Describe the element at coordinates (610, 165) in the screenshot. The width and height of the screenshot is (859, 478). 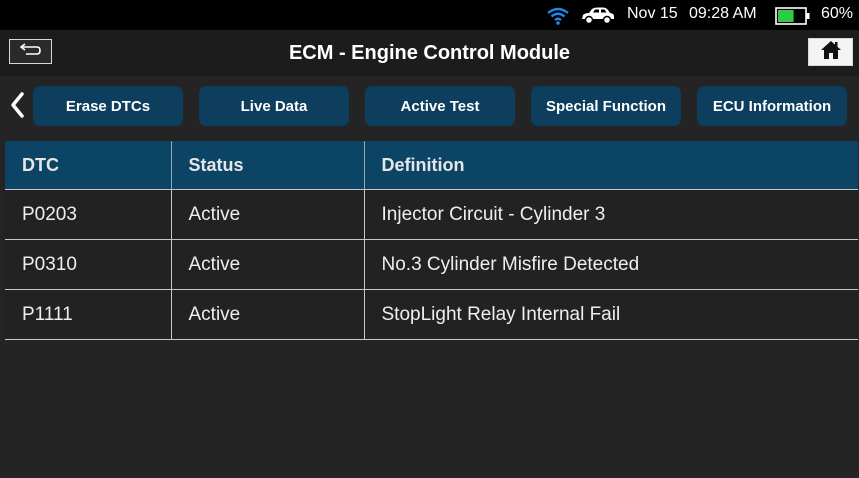
I see `column-header-definition: Definition` at that location.